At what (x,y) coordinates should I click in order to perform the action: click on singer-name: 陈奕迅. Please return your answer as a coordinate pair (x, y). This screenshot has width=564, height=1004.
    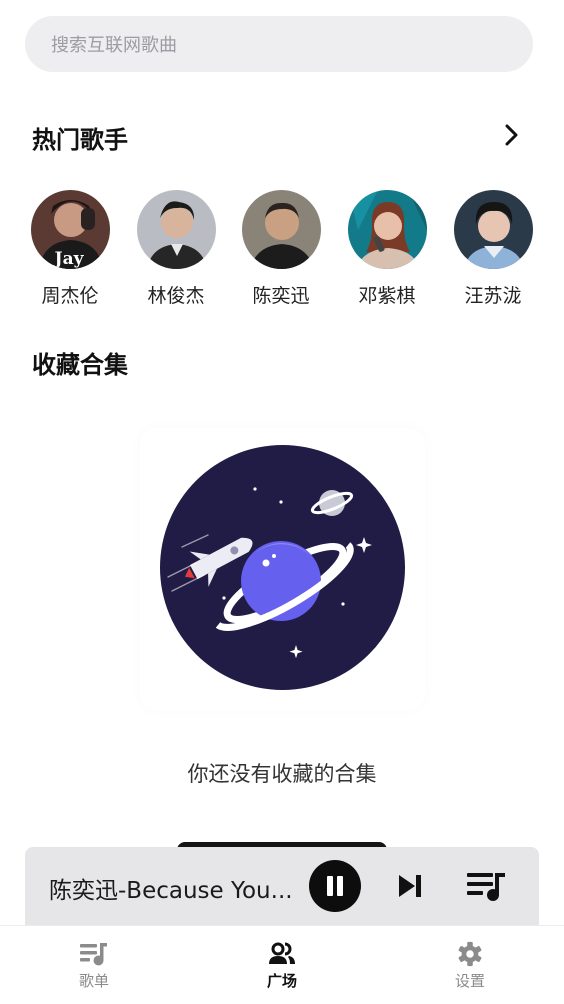
    Looking at the image, I should click on (281, 296).